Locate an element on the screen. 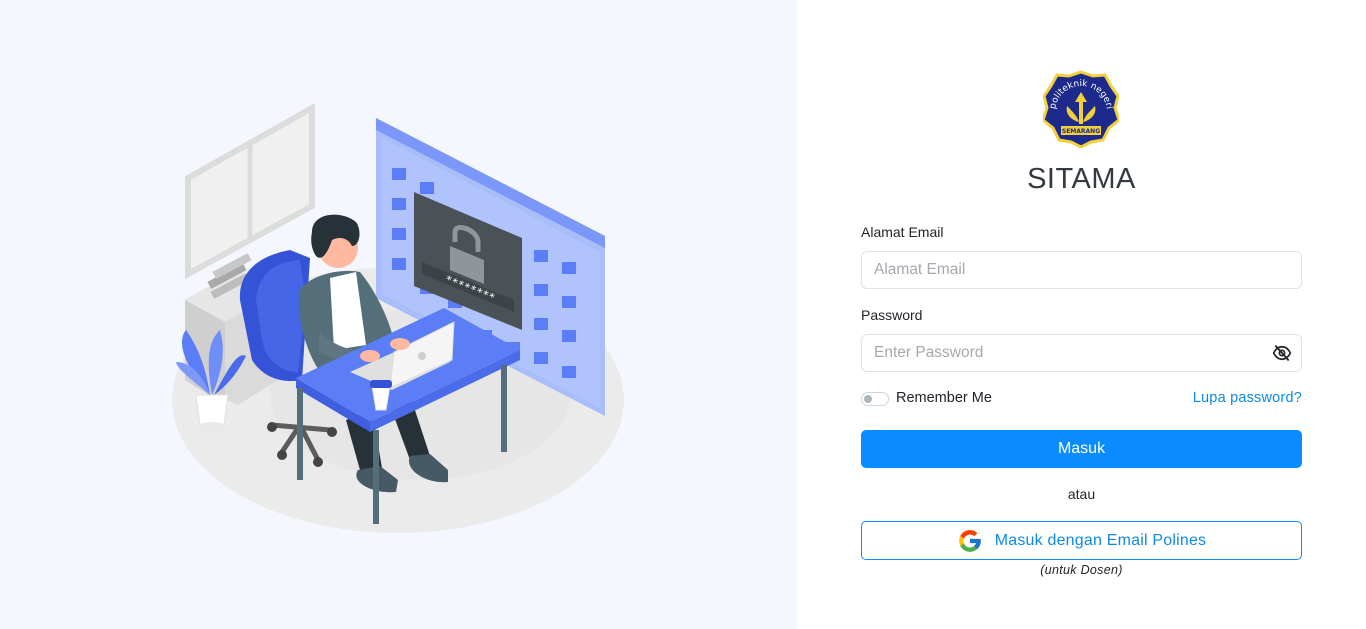 The height and width of the screenshot is (629, 1366). password-label: Password is located at coordinates (892, 315).